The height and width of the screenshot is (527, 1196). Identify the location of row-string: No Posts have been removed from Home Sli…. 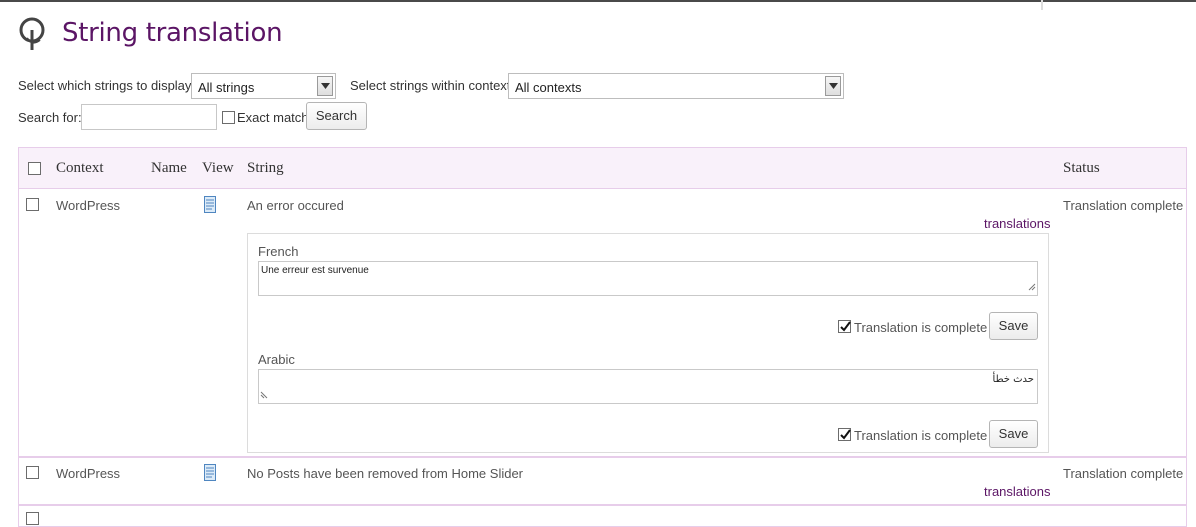
(385, 473).